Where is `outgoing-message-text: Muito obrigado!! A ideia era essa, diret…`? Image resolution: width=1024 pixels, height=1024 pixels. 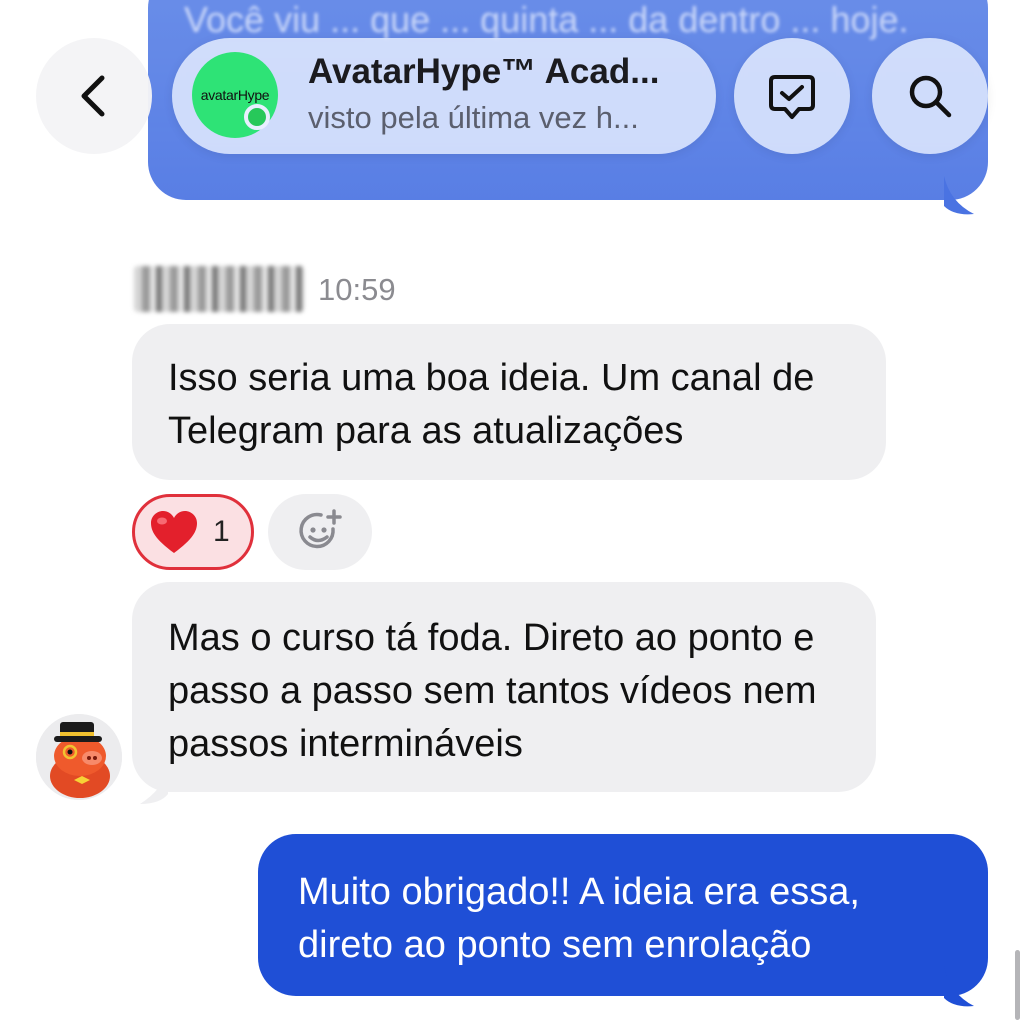
outgoing-message-text: Muito obrigado!! A ideia era essa, diret… is located at coordinates (579, 918).